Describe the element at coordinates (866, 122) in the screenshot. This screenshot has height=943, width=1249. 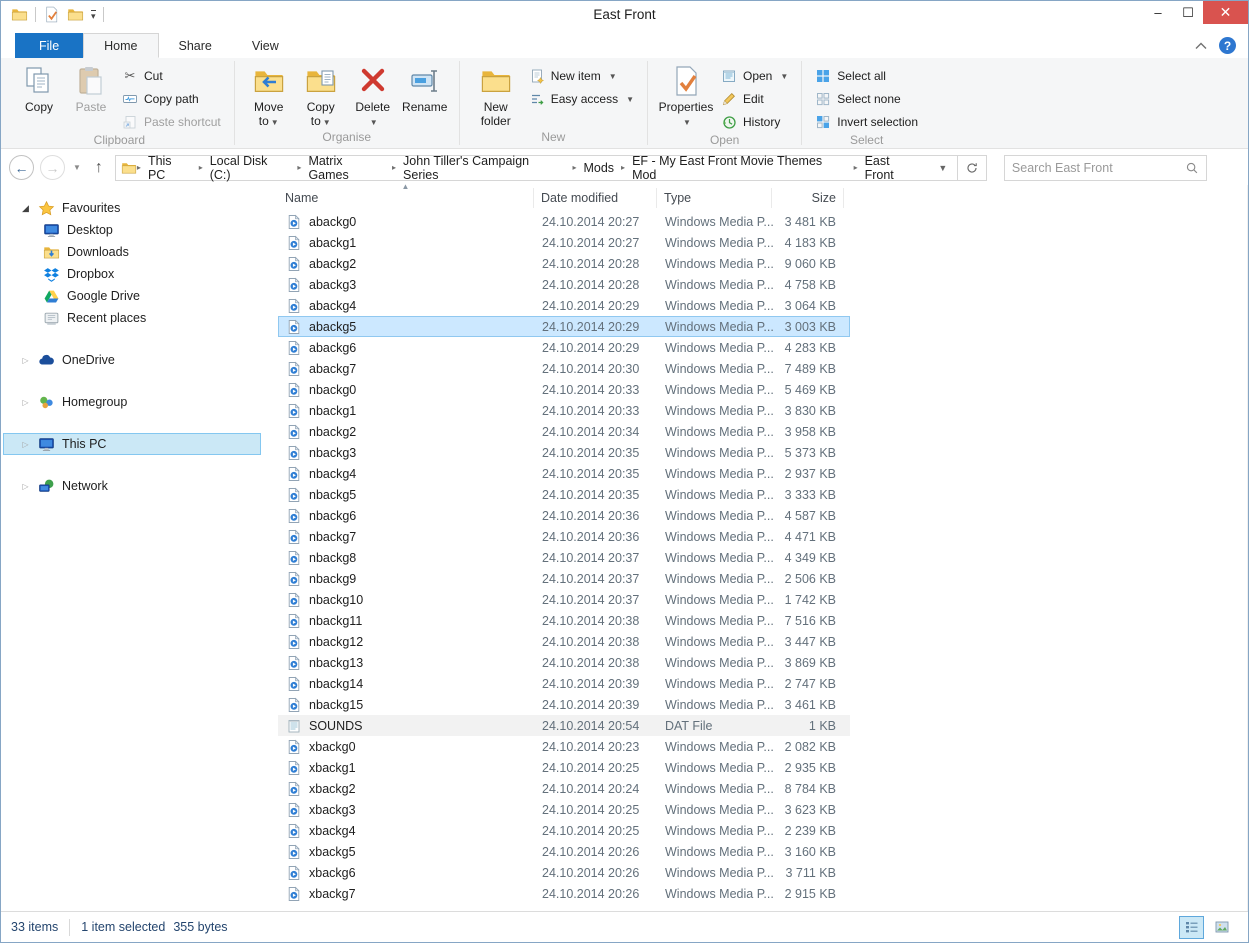
I see `invert-selection-button: Invert selection` at that location.